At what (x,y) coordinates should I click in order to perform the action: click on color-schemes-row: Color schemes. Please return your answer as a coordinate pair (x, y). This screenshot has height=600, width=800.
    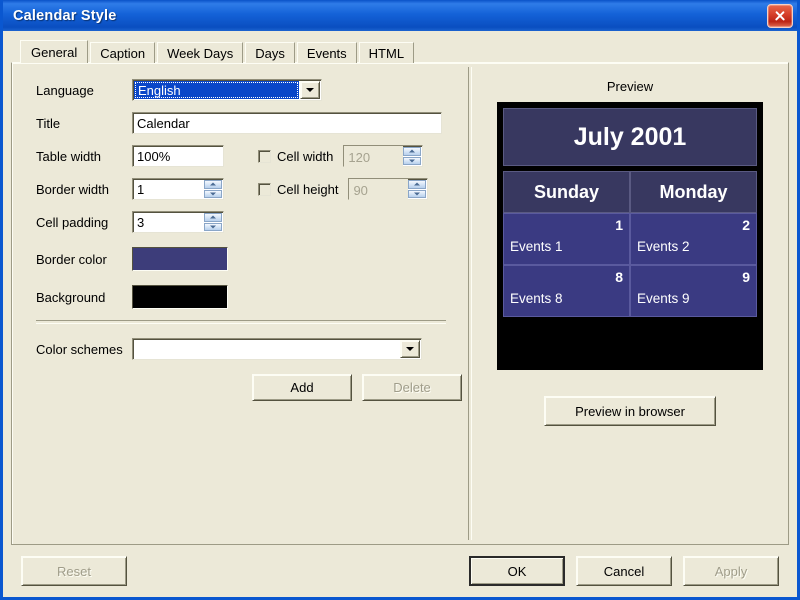
    Looking at the image, I should click on (252, 349).